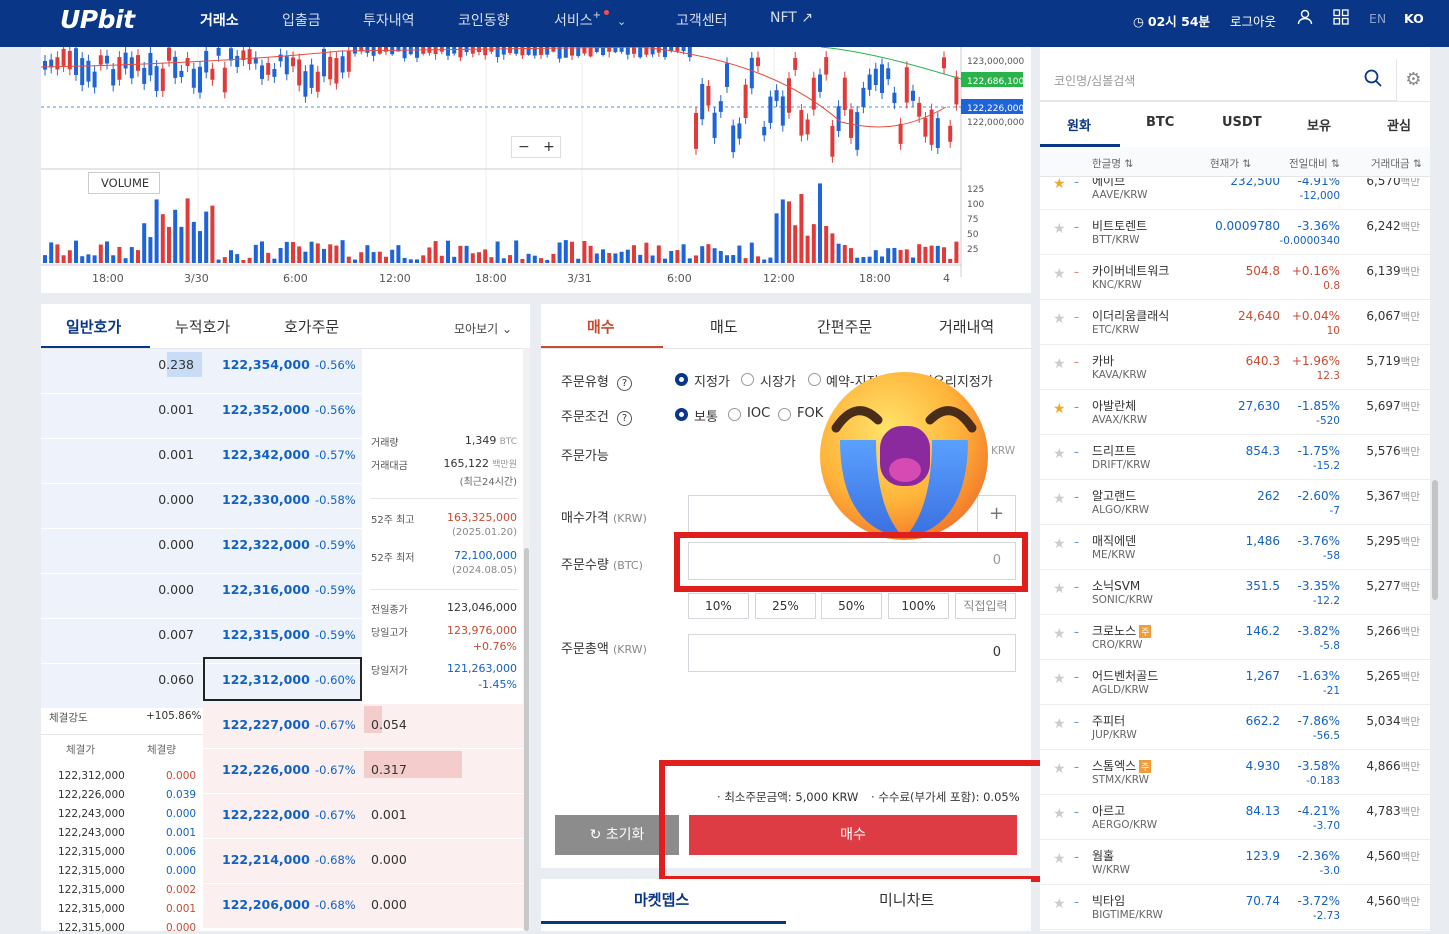 Image resolution: width=1449 pixels, height=934 pixels. What do you see at coordinates (1373, 80) in the screenshot?
I see `search-icon` at bounding box center [1373, 80].